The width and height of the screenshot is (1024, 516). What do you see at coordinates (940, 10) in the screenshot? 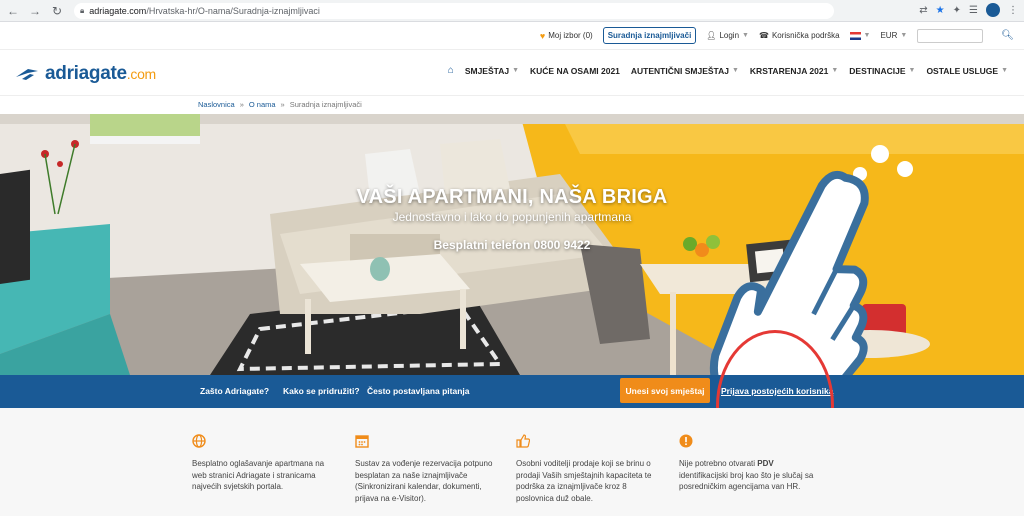
I see `bookmark-star-icon: ★` at bounding box center [940, 10].